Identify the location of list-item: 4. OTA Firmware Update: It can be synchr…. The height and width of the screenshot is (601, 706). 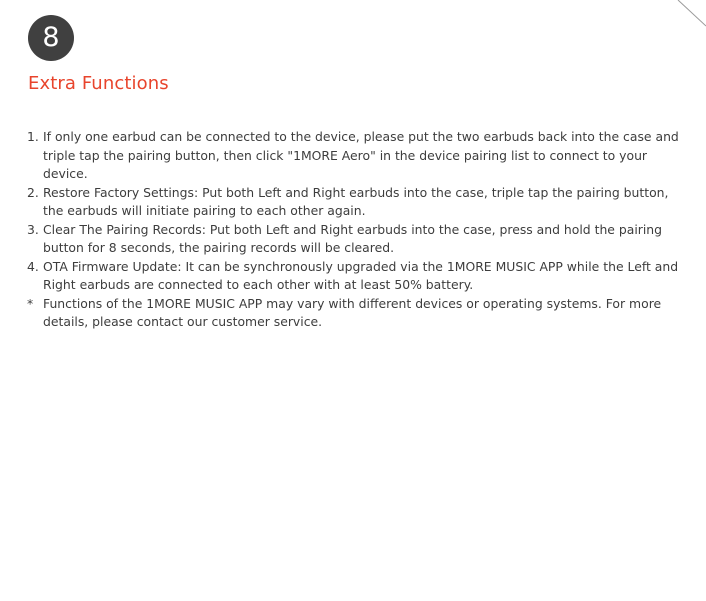
(357, 276).